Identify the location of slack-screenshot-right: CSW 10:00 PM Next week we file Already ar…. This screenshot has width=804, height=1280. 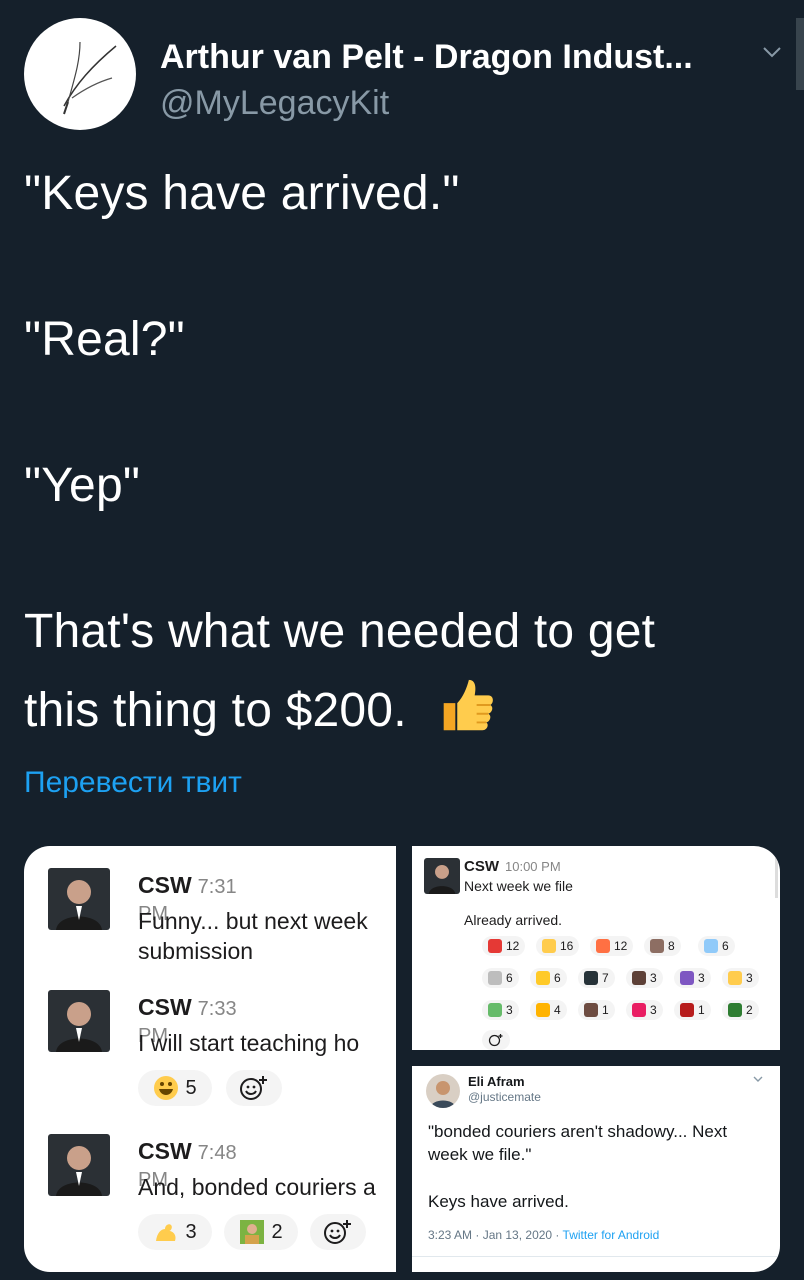
(596, 948).